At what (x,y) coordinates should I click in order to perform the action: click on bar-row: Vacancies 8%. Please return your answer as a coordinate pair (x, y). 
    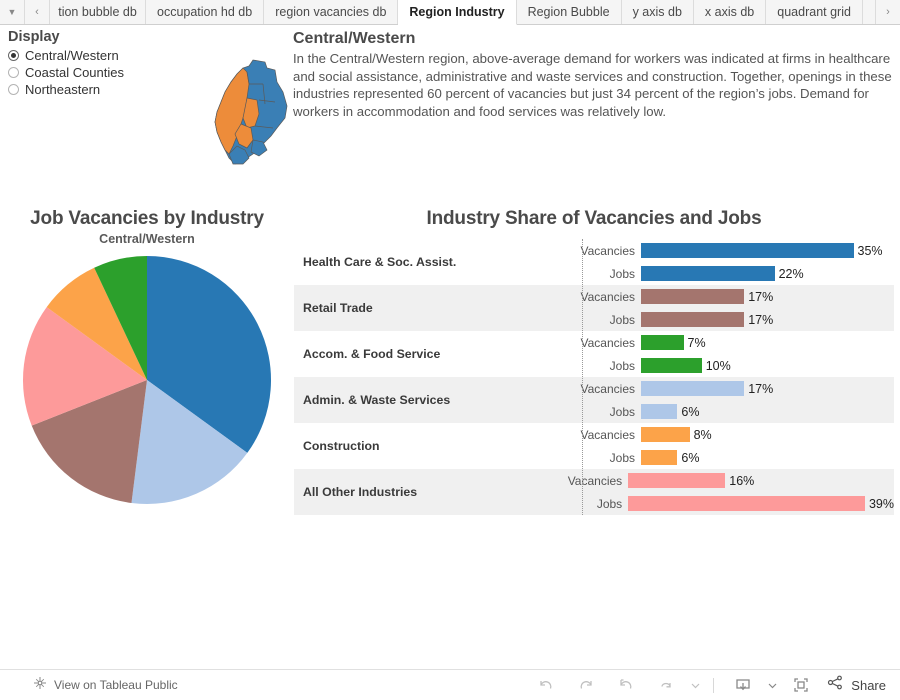
    Looking at the image, I should click on (736, 434).